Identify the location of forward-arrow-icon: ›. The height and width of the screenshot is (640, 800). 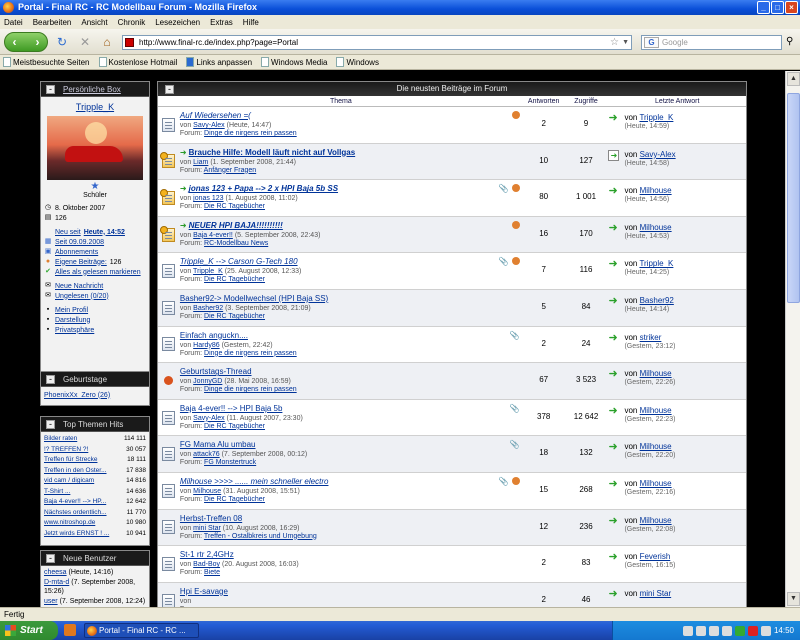
(37, 42).